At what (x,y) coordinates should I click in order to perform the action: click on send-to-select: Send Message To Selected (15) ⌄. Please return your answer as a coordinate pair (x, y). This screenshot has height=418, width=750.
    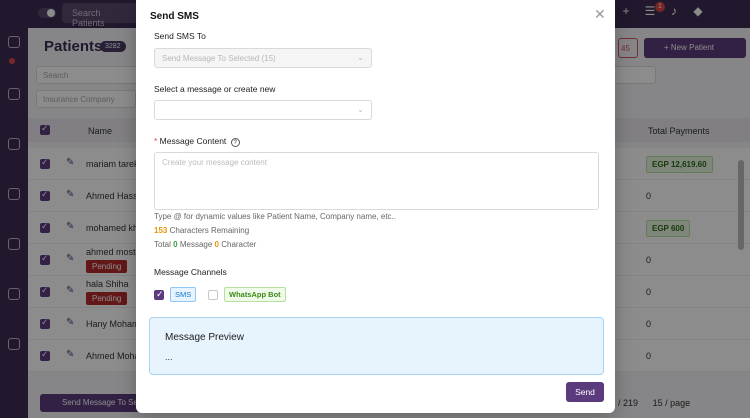
    Looking at the image, I should click on (263, 58).